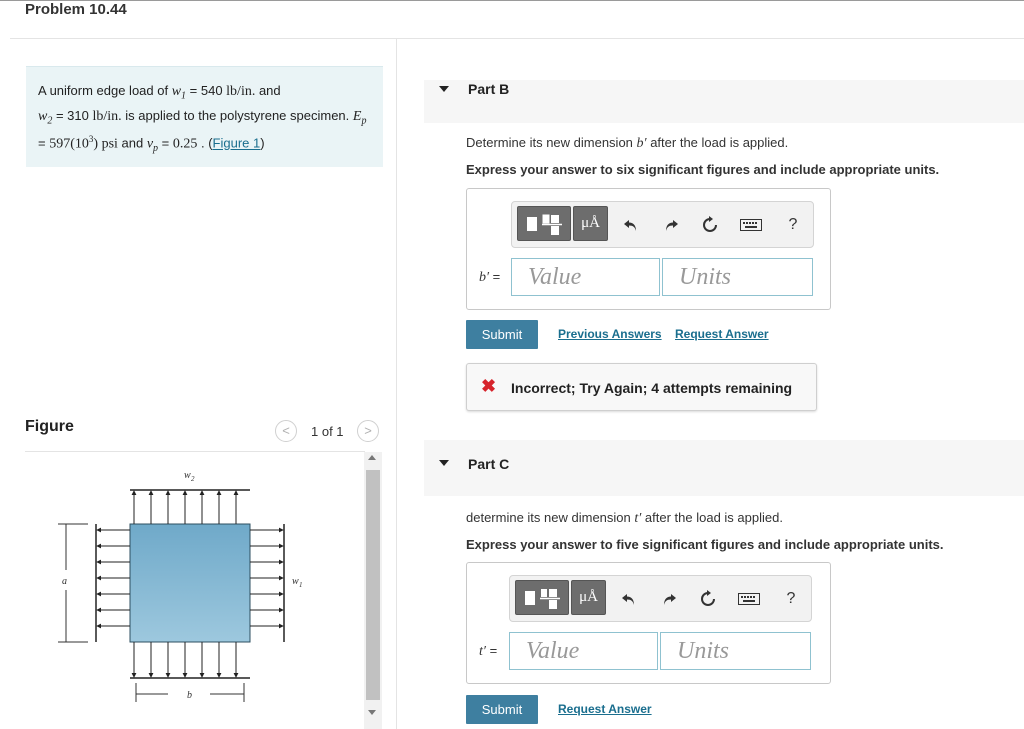 This screenshot has height=729, width=1024. I want to click on part-c-request-answer-link: Request Answer, so click(605, 709).